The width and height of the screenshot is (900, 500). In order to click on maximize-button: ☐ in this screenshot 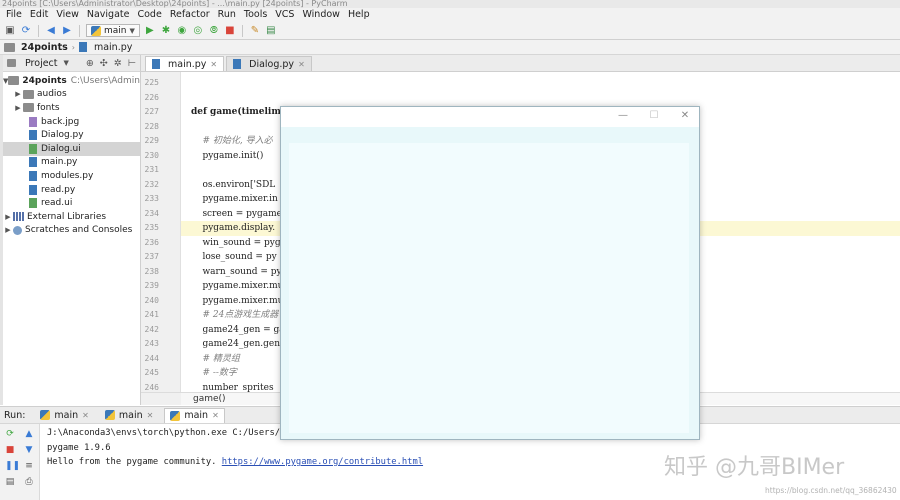, I will do `click(654, 116)`.